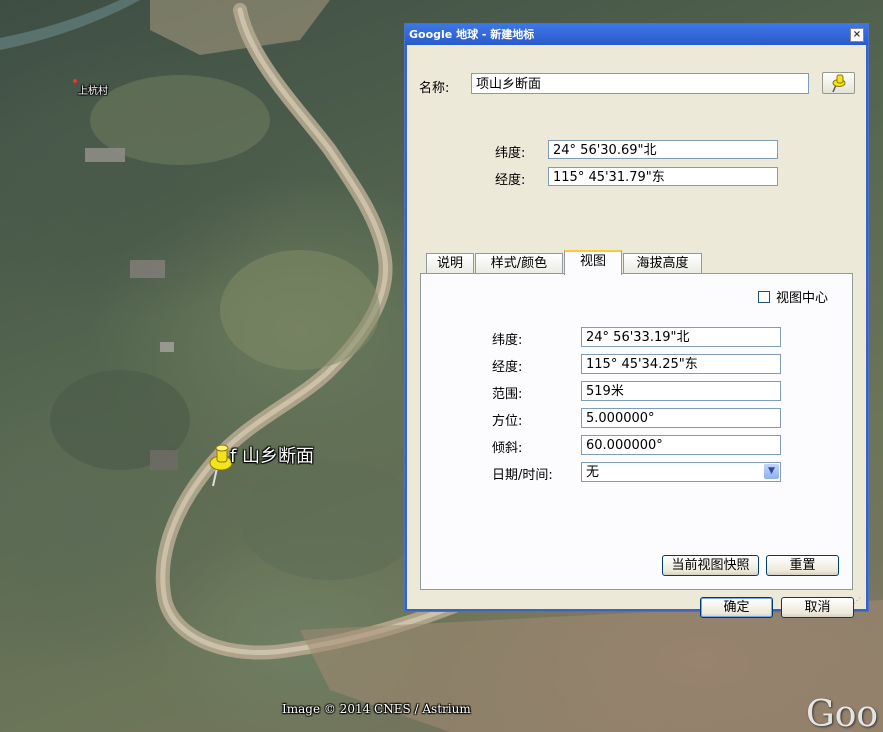  What do you see at coordinates (842, 713) in the screenshot?
I see `google-logo: Goo` at bounding box center [842, 713].